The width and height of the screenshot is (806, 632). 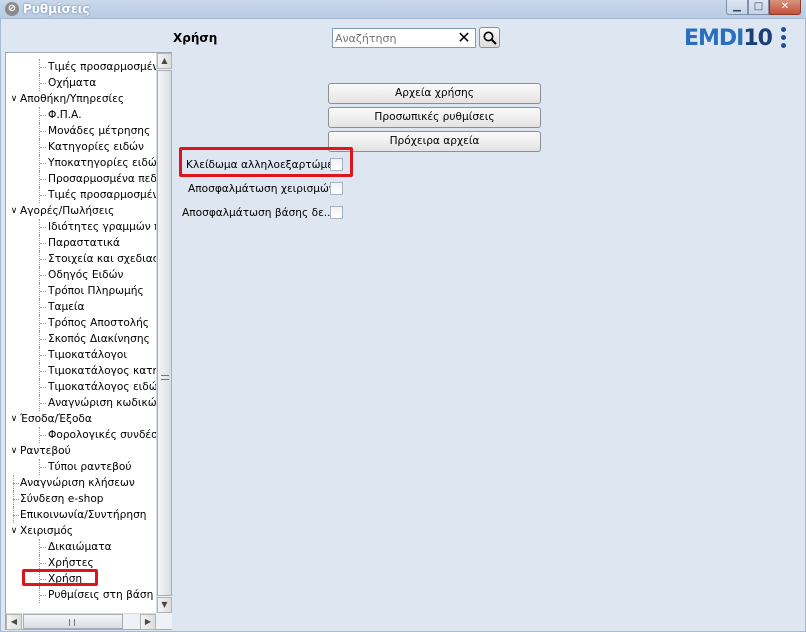 I want to click on tree-item: Κατηγορίες ειδών, so click(x=81, y=147).